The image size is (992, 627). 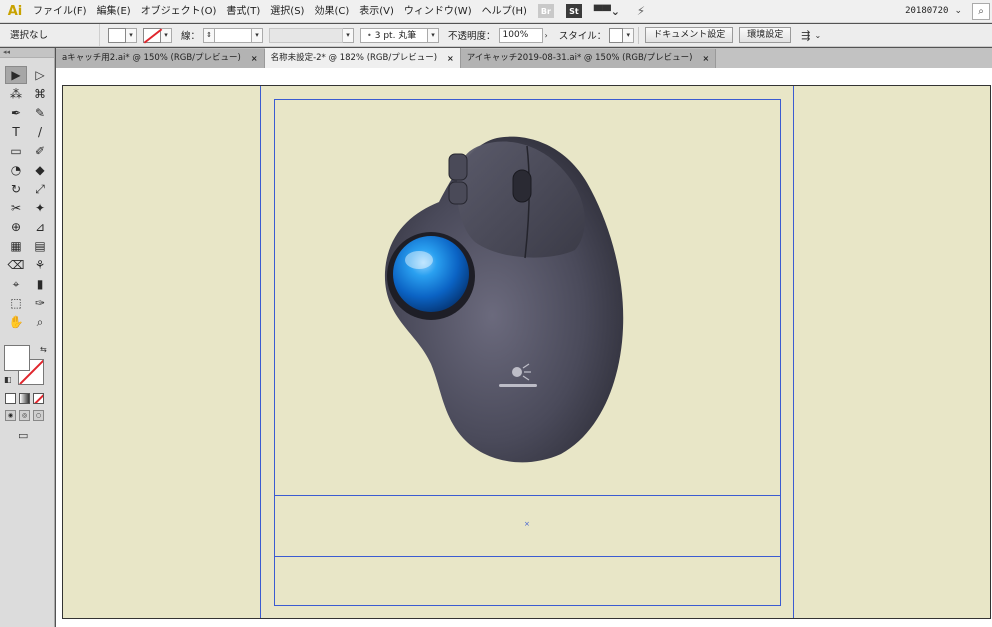 What do you see at coordinates (40, 113) in the screenshot?
I see `curvature-tool-icon: ✎` at bounding box center [40, 113].